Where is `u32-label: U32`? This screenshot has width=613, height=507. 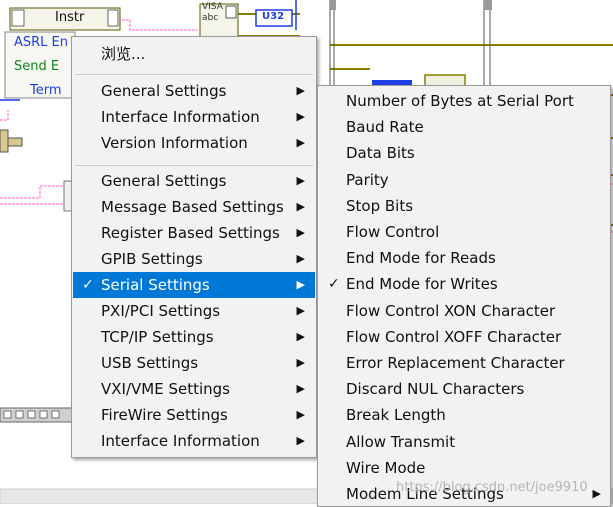 u32-label: U32 is located at coordinates (273, 16).